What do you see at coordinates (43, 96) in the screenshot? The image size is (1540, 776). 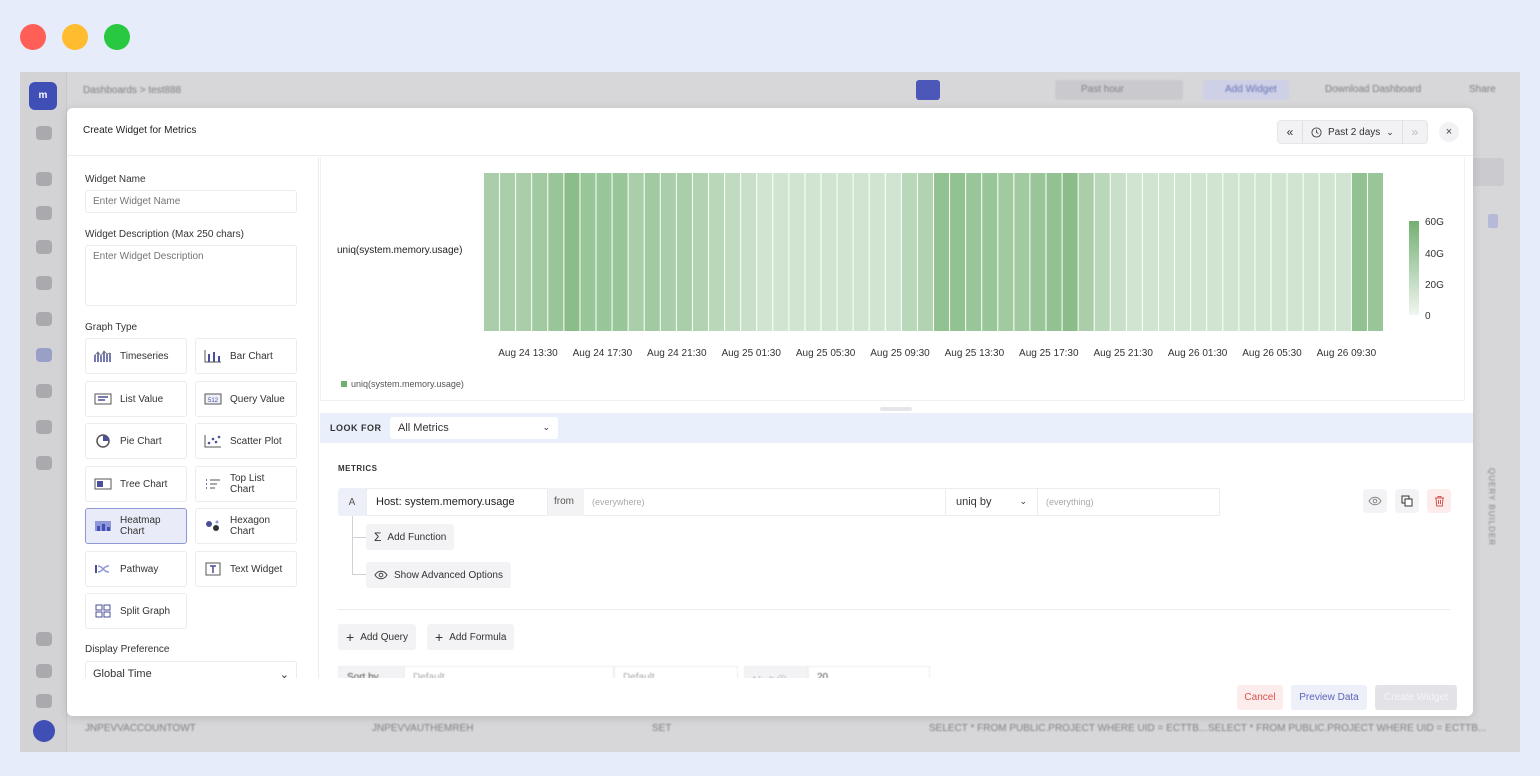 I see `app-logo: m` at bounding box center [43, 96].